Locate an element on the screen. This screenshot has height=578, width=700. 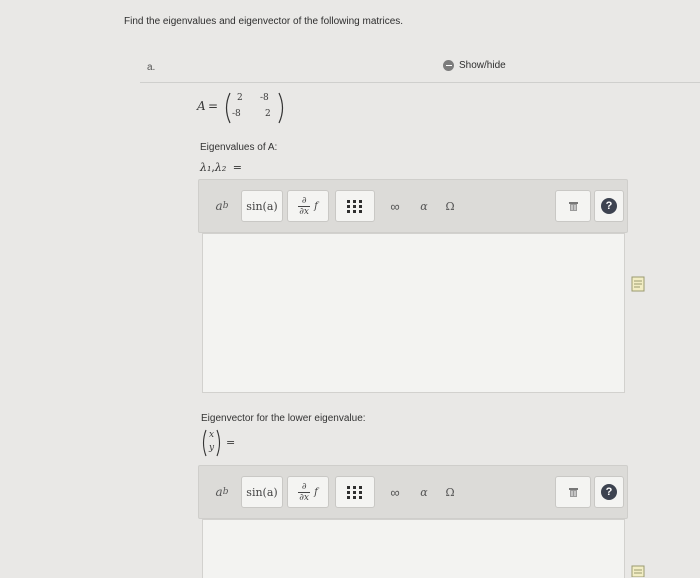
matrix-right-paren is located at coordinates (281, 108).